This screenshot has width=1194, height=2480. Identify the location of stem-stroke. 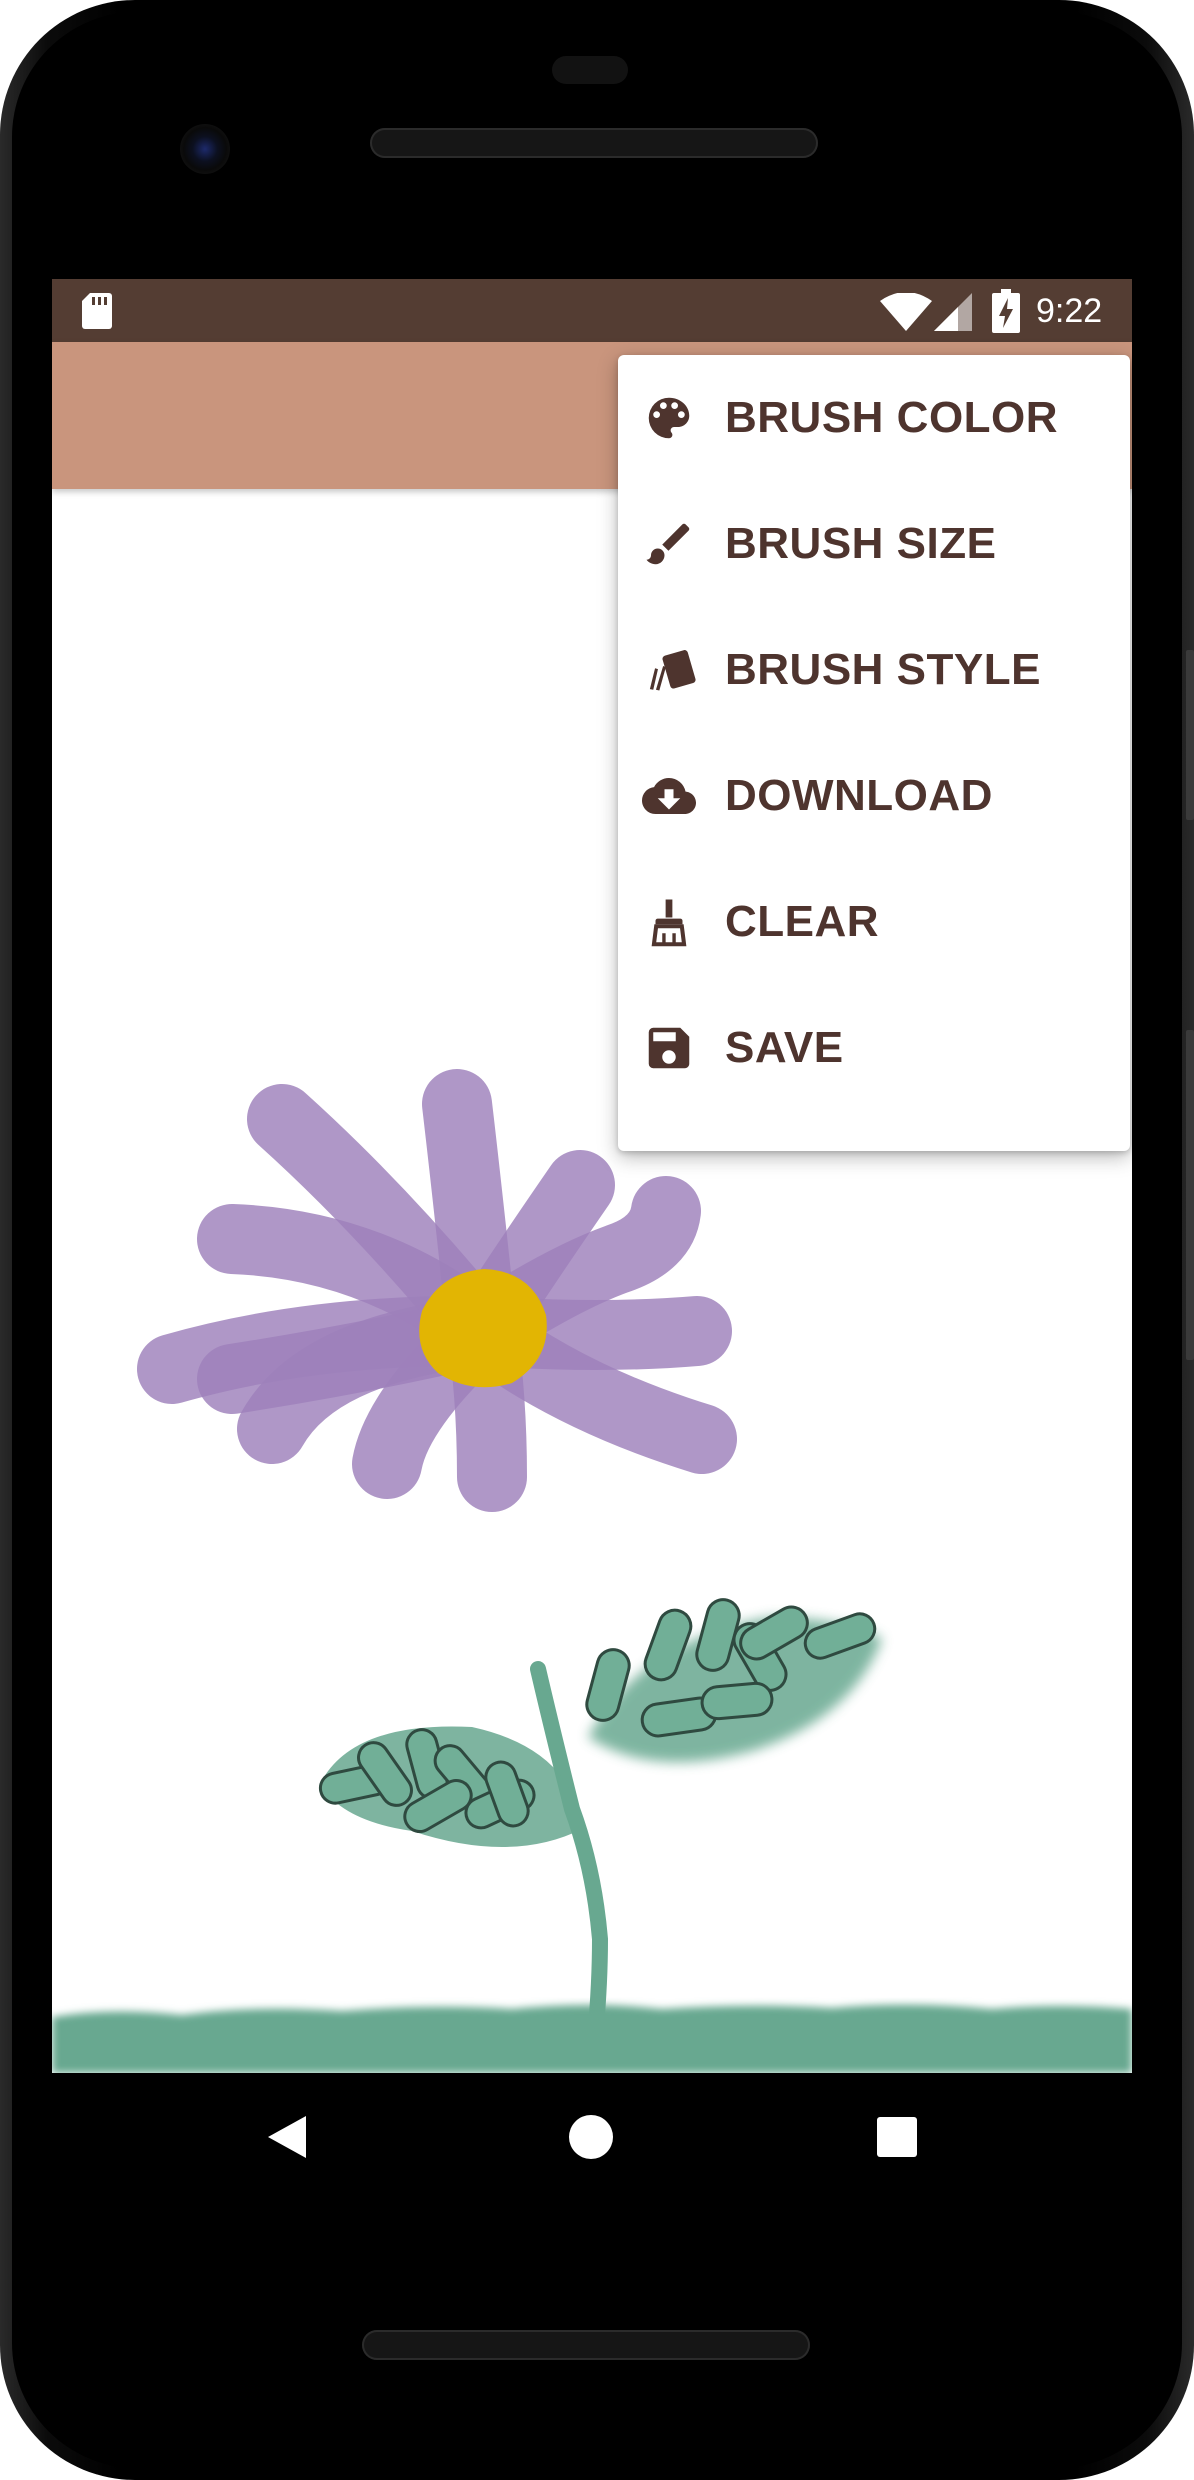
(569, 1859).